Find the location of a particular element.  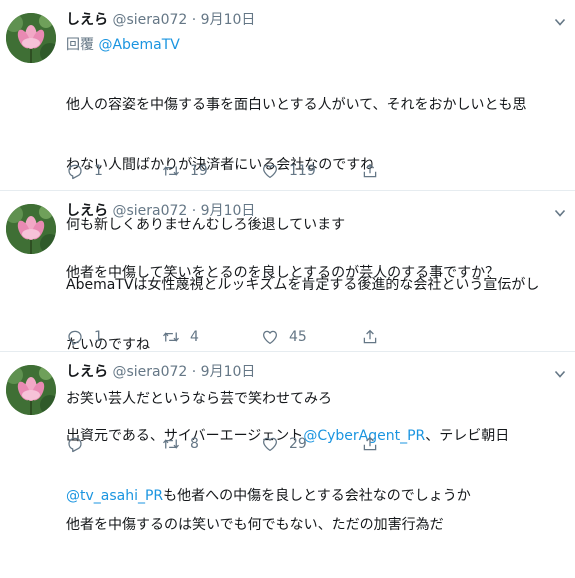

retweet-button: 4 is located at coordinates (180, 337).